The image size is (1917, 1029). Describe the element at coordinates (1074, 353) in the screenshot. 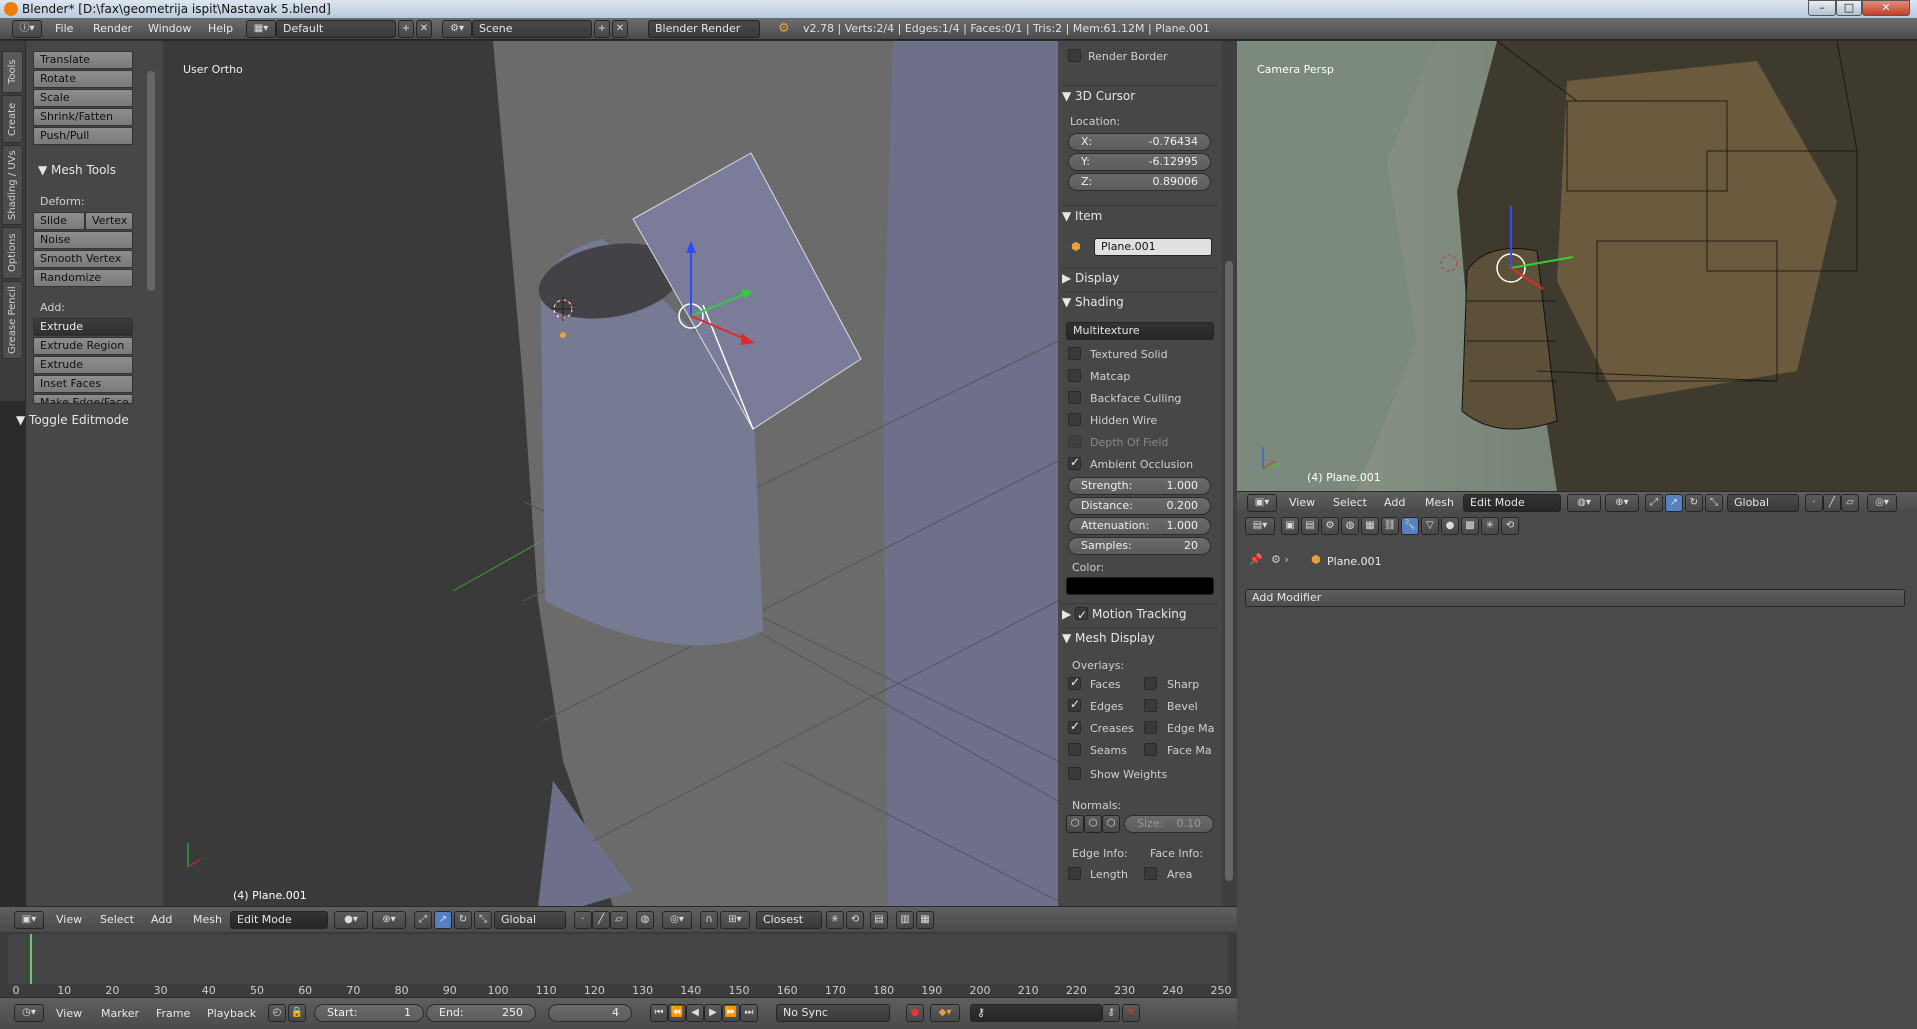

I see `textured-solid-checkbox` at that location.